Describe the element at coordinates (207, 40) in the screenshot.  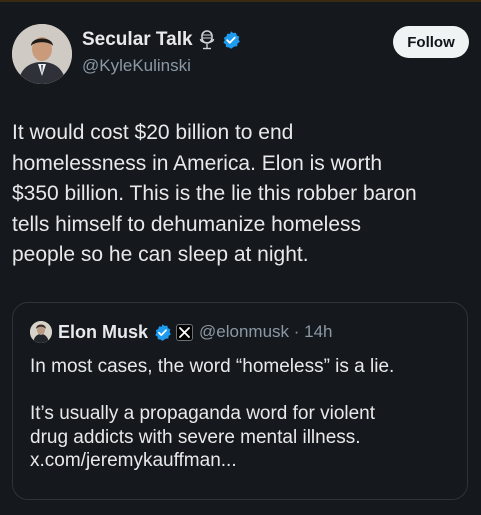
I see `microphone-icon` at that location.